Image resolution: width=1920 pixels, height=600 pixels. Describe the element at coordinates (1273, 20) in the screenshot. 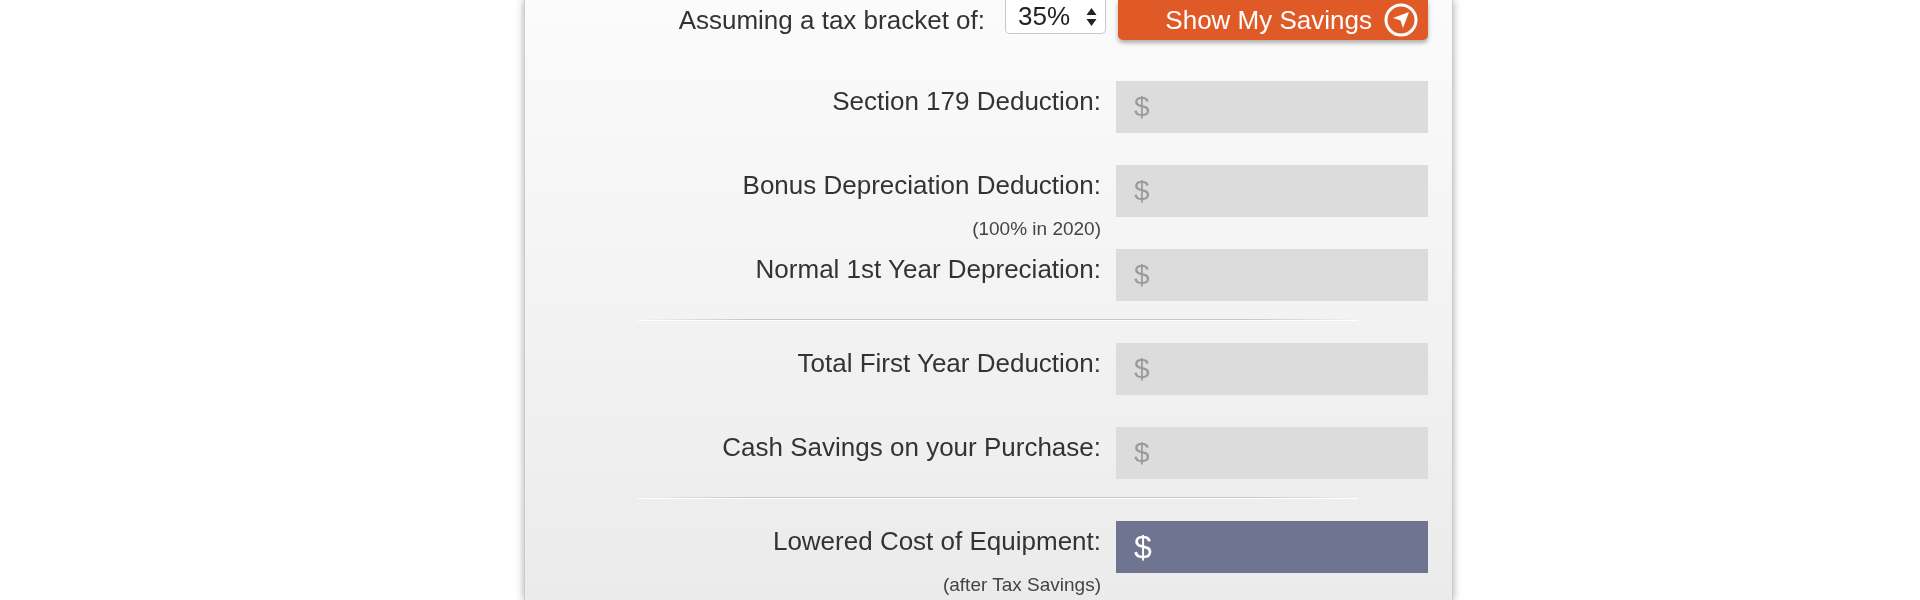

I see `show-savings-button: Show My Savings` at that location.